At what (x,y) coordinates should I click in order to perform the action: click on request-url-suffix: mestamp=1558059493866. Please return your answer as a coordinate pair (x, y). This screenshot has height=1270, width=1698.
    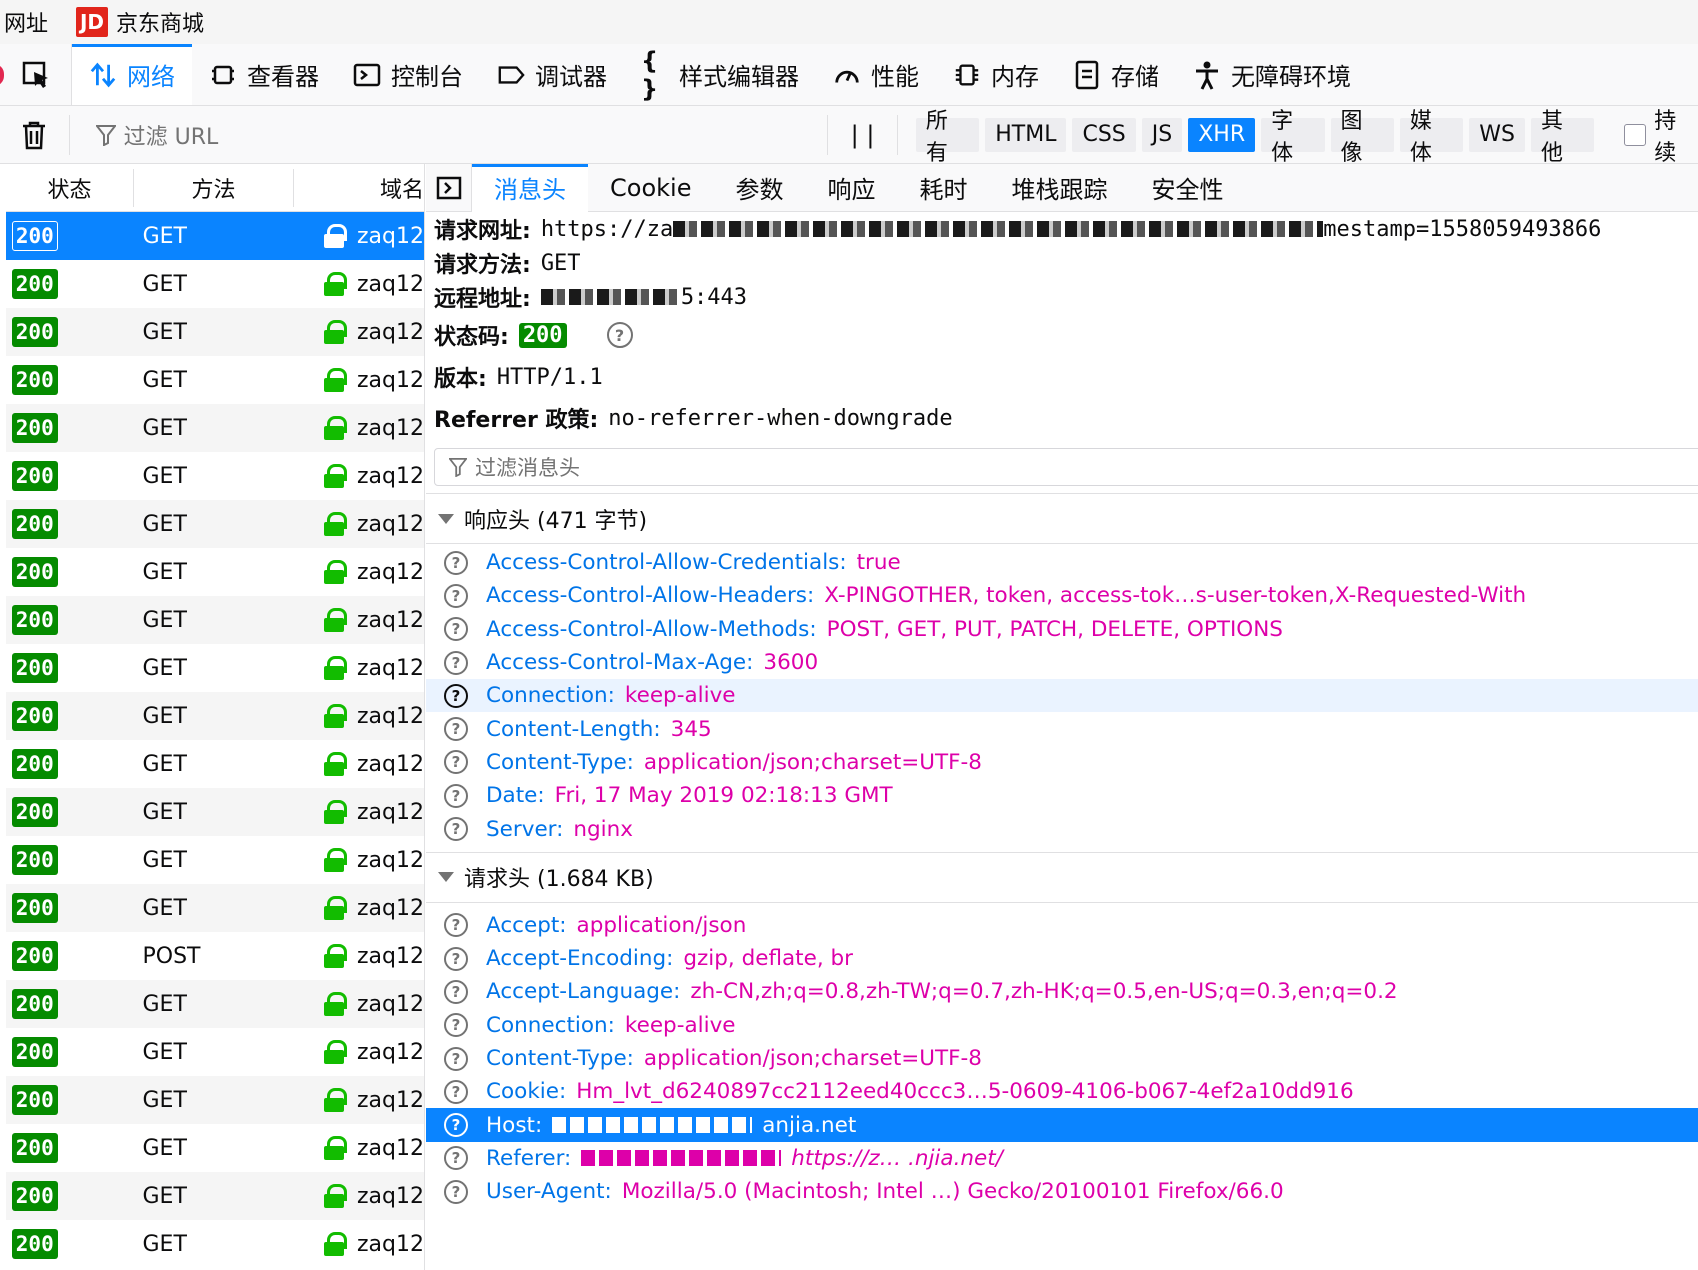
    Looking at the image, I should click on (1462, 229).